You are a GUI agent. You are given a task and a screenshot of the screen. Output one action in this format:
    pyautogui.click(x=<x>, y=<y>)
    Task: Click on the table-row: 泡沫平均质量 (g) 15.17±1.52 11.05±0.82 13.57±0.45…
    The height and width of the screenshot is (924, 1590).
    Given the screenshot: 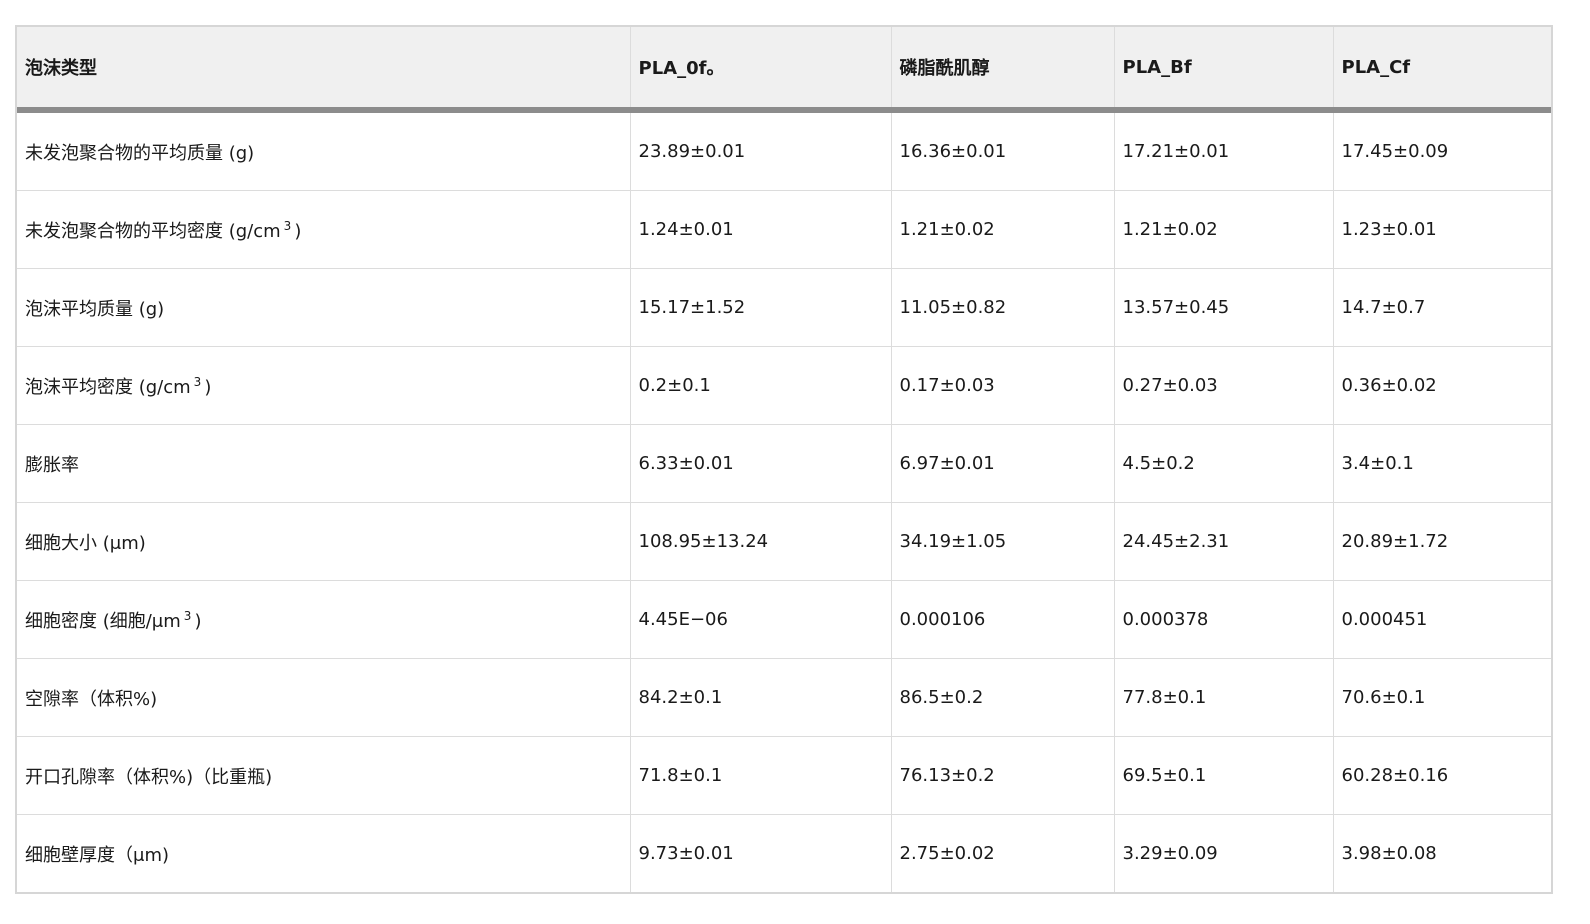 What is the action you would take?
    pyautogui.click(x=784, y=307)
    